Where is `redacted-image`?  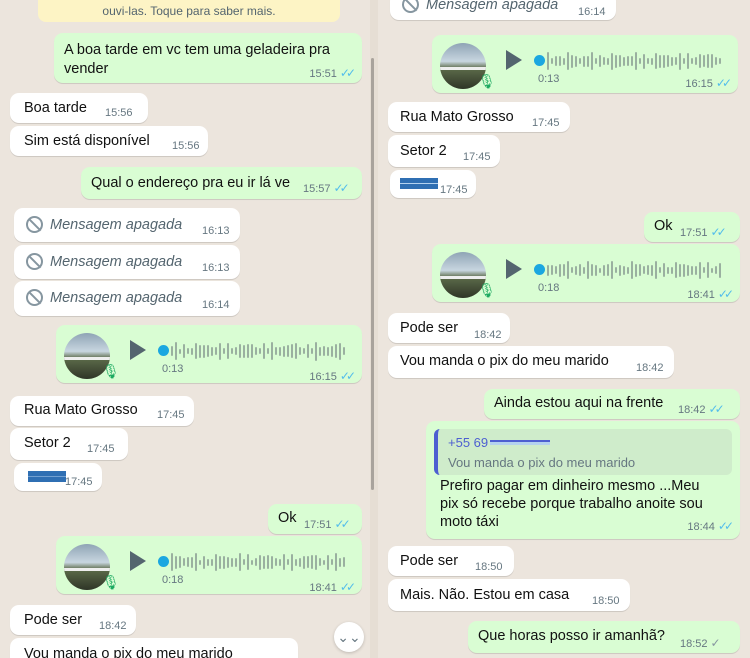 redacted-image is located at coordinates (419, 183).